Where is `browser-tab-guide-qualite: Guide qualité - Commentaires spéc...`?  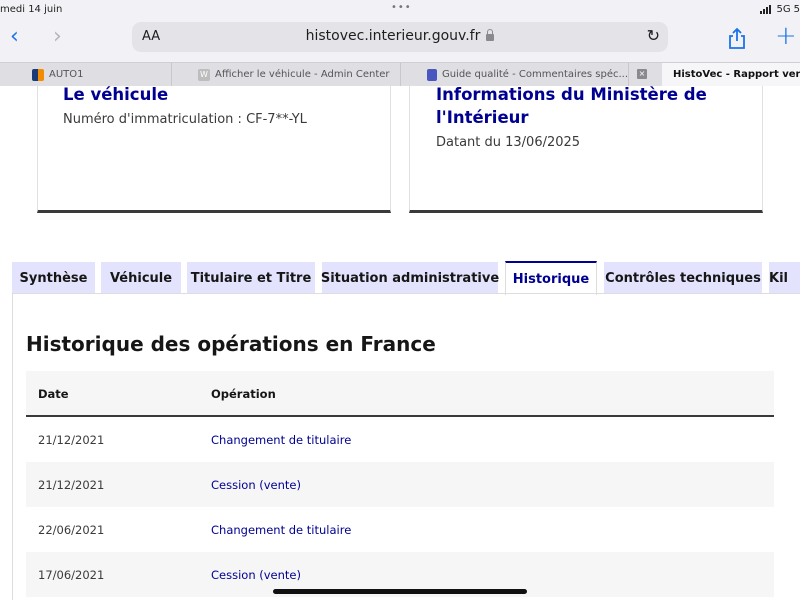
browser-tab-guide-qualite: Guide qualité - Commentaires spéc... is located at coordinates (525, 74).